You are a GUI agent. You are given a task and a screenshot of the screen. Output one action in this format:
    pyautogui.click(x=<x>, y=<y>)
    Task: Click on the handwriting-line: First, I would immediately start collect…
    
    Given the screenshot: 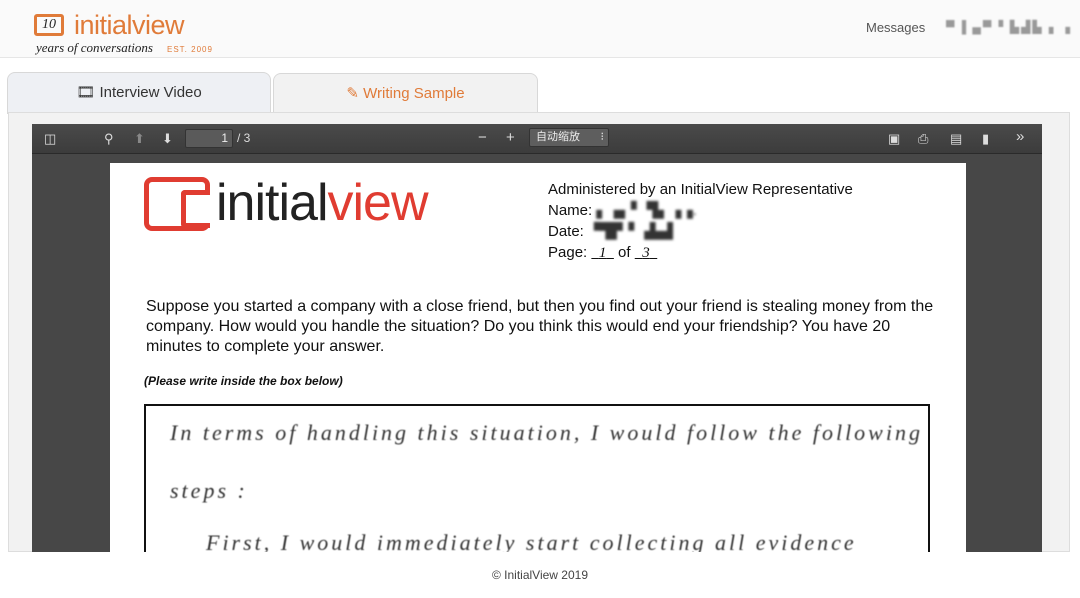 What is the action you would take?
    pyautogui.click(x=531, y=541)
    